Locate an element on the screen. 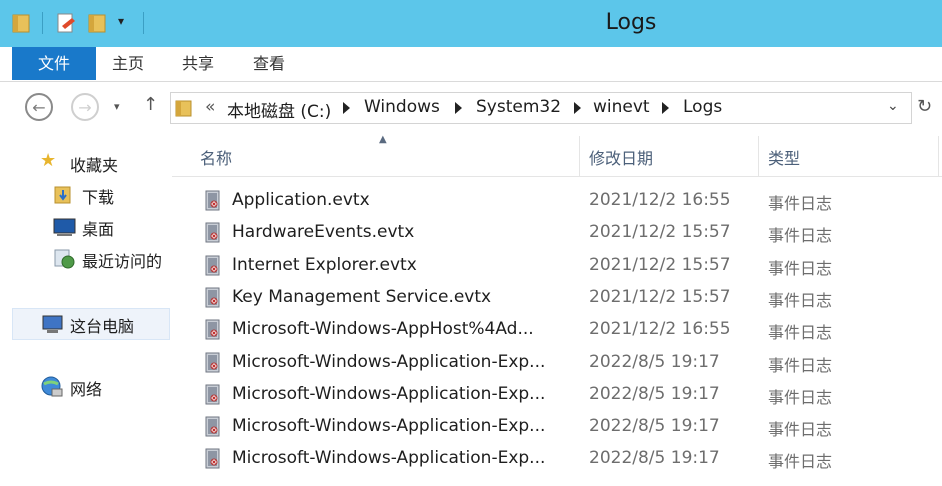 This screenshot has width=942, height=486. arrow-right-icon: → is located at coordinates (85, 107).